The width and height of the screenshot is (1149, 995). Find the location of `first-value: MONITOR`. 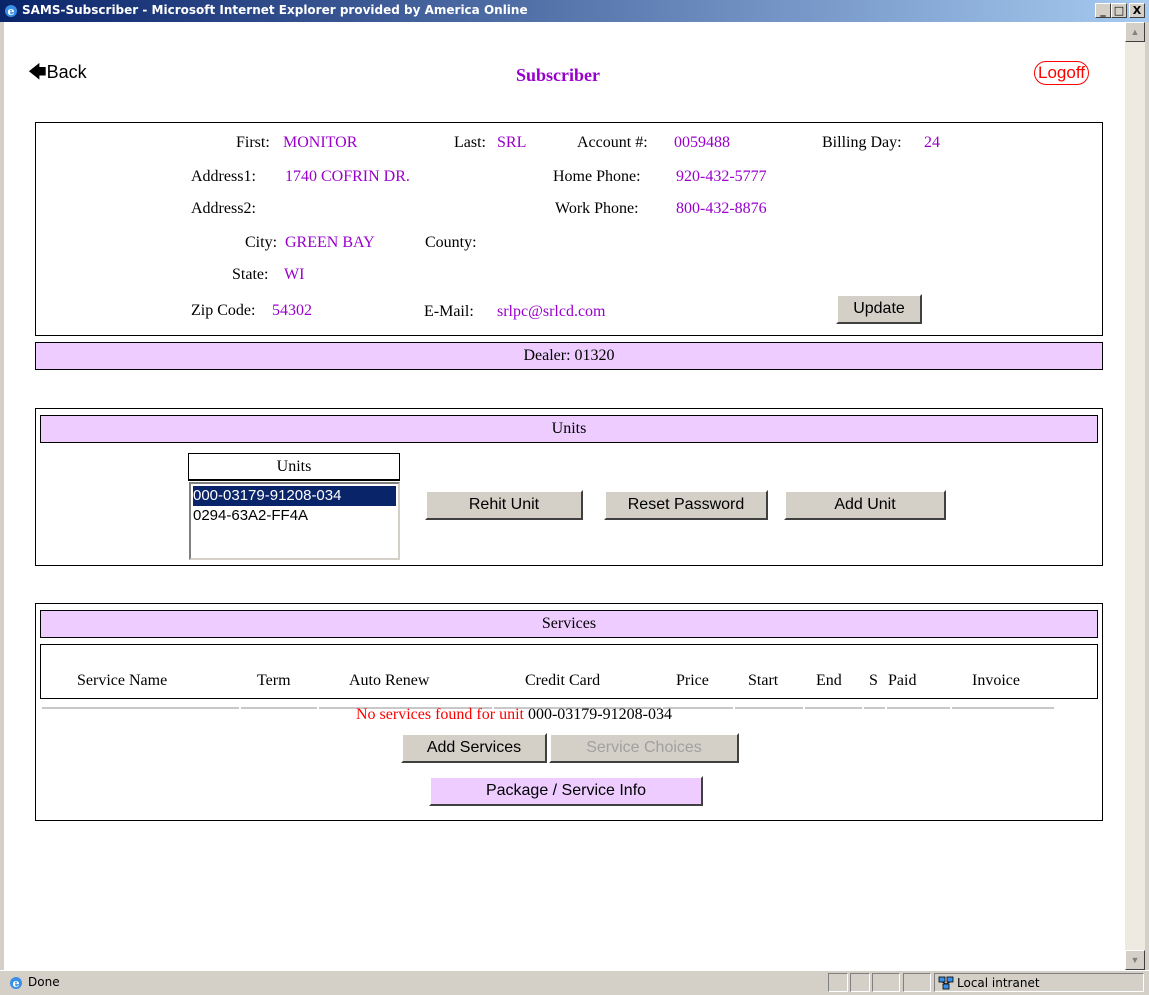

first-value: MONITOR is located at coordinates (320, 142).